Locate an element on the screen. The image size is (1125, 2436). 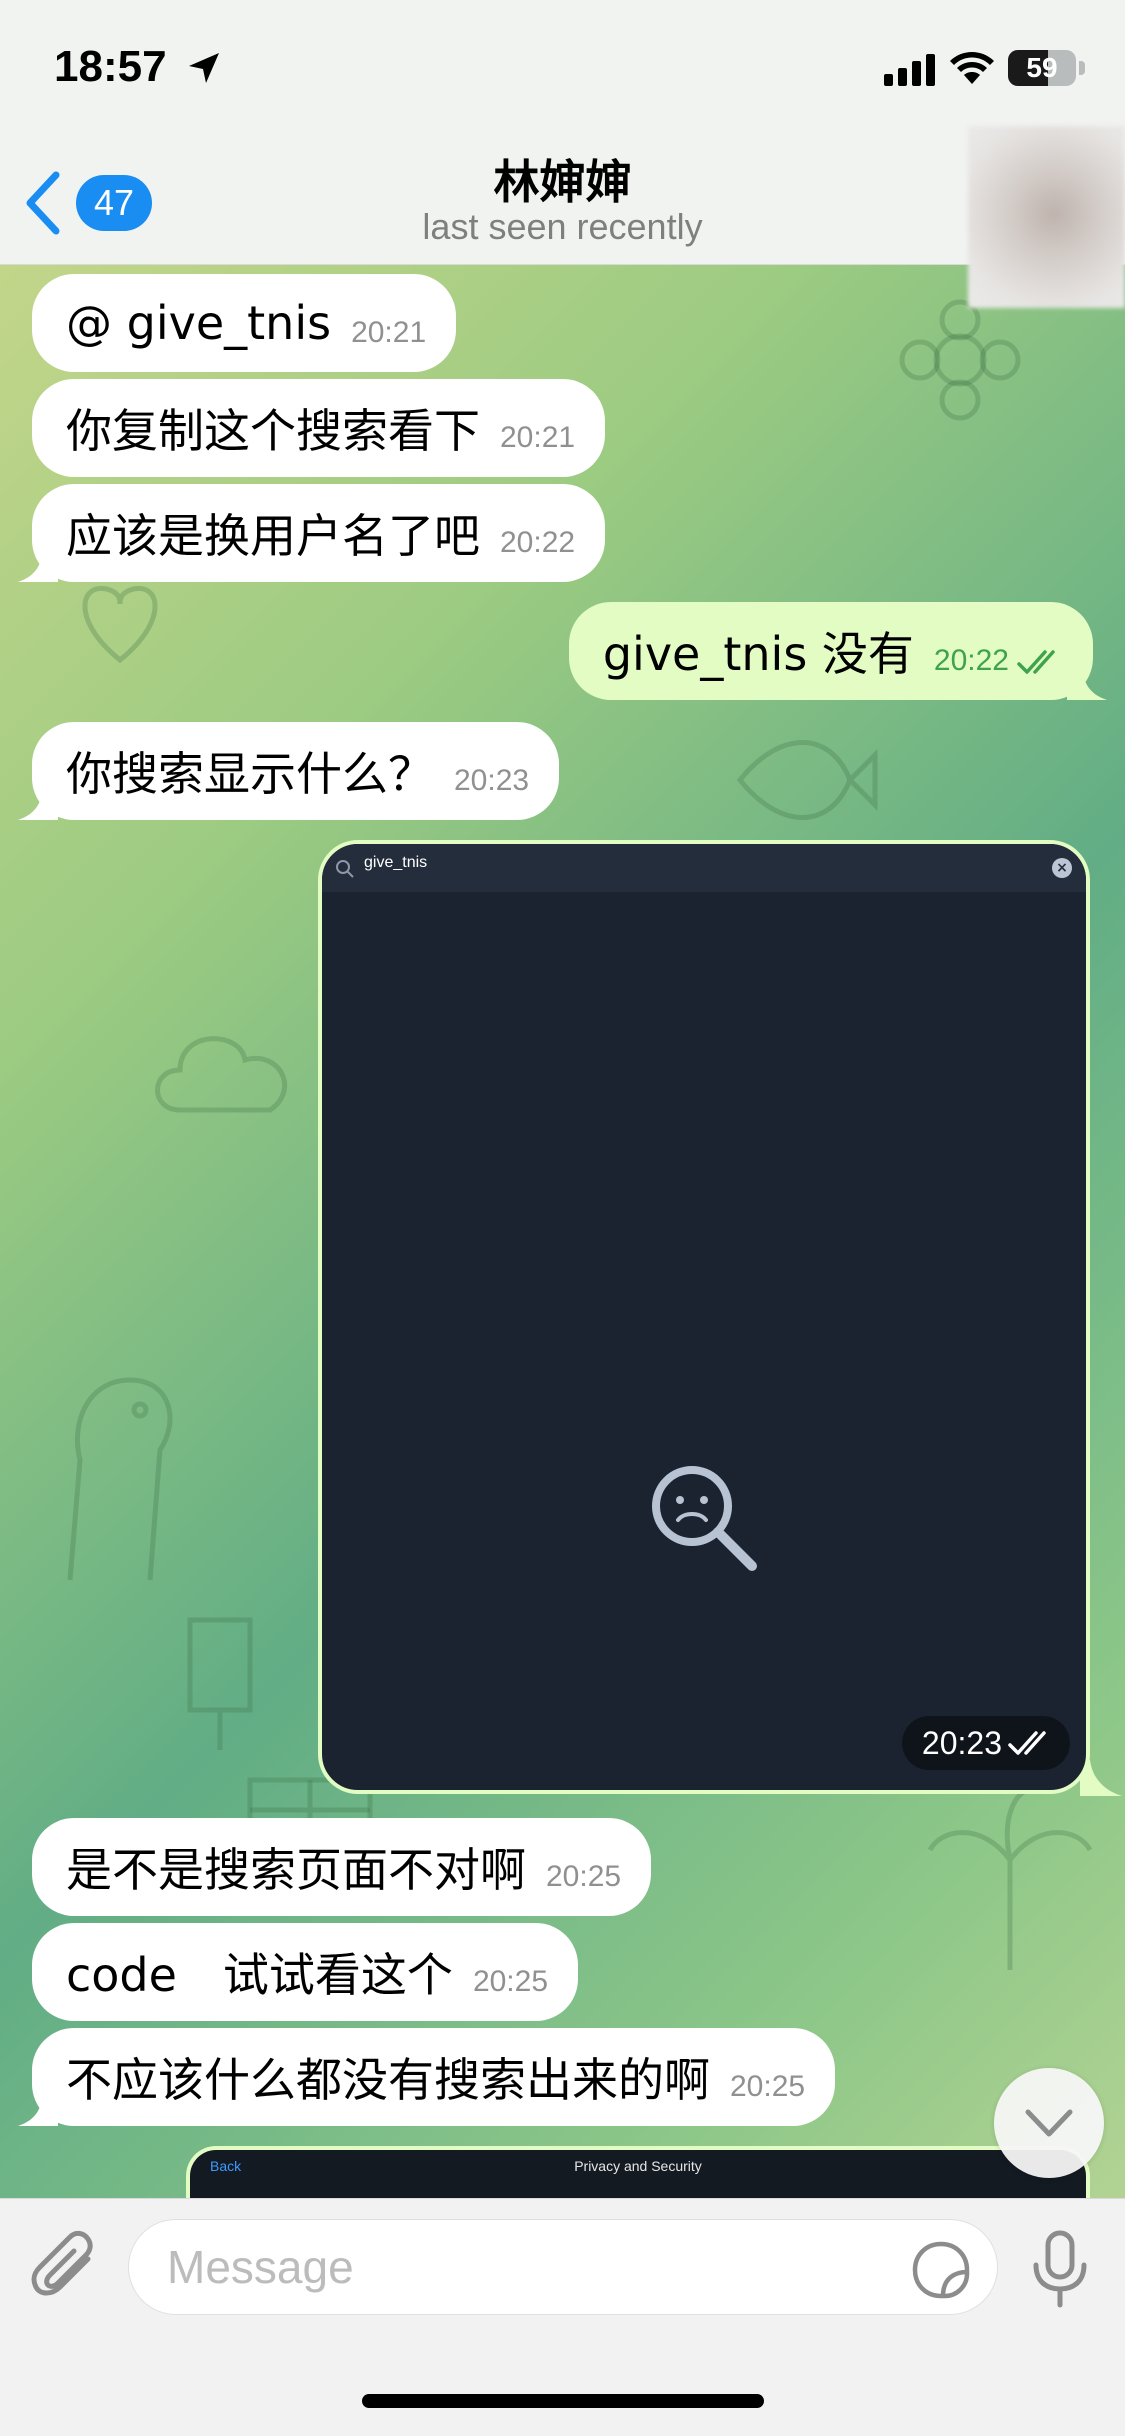
message-bubble-incoming: 是不是搜索页面不对啊 20:25 is located at coordinates (342, 1867).